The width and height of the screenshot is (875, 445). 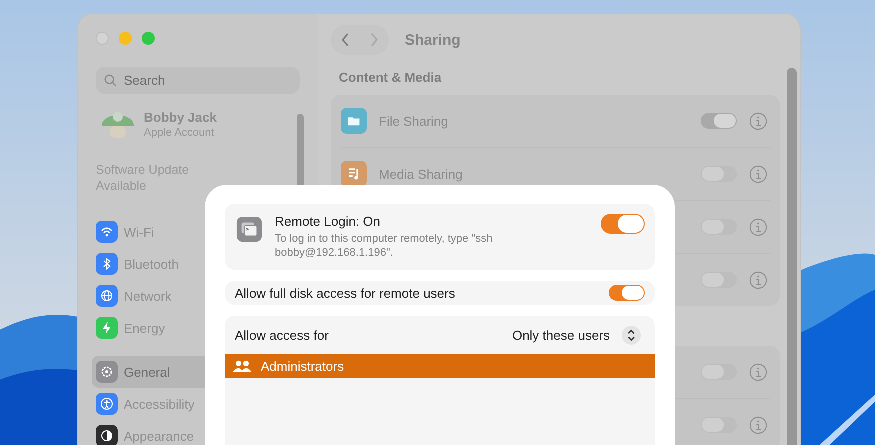 What do you see at coordinates (180, 117) in the screenshot?
I see `account-name: Bobby Jack` at bounding box center [180, 117].